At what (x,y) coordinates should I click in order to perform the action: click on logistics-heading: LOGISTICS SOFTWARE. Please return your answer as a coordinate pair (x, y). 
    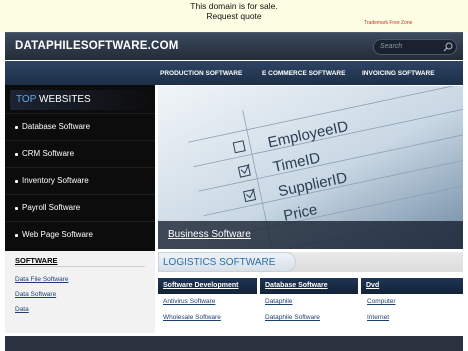
    Looking at the image, I should click on (219, 262).